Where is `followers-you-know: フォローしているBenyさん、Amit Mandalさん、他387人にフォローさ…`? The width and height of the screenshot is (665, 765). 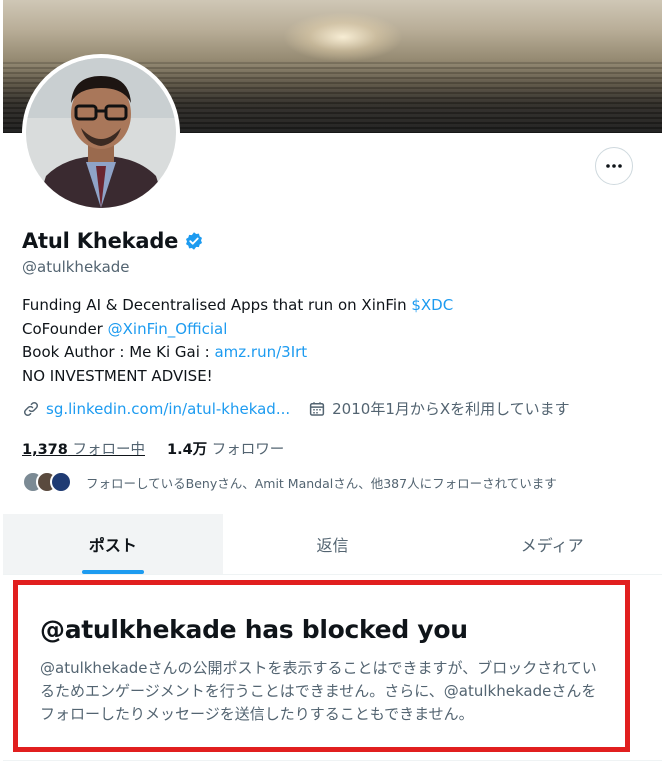
followers-you-know: フォローしているBenyさん、Amit Mandalさん、他387人にフォローさ… is located at coordinates (289, 482).